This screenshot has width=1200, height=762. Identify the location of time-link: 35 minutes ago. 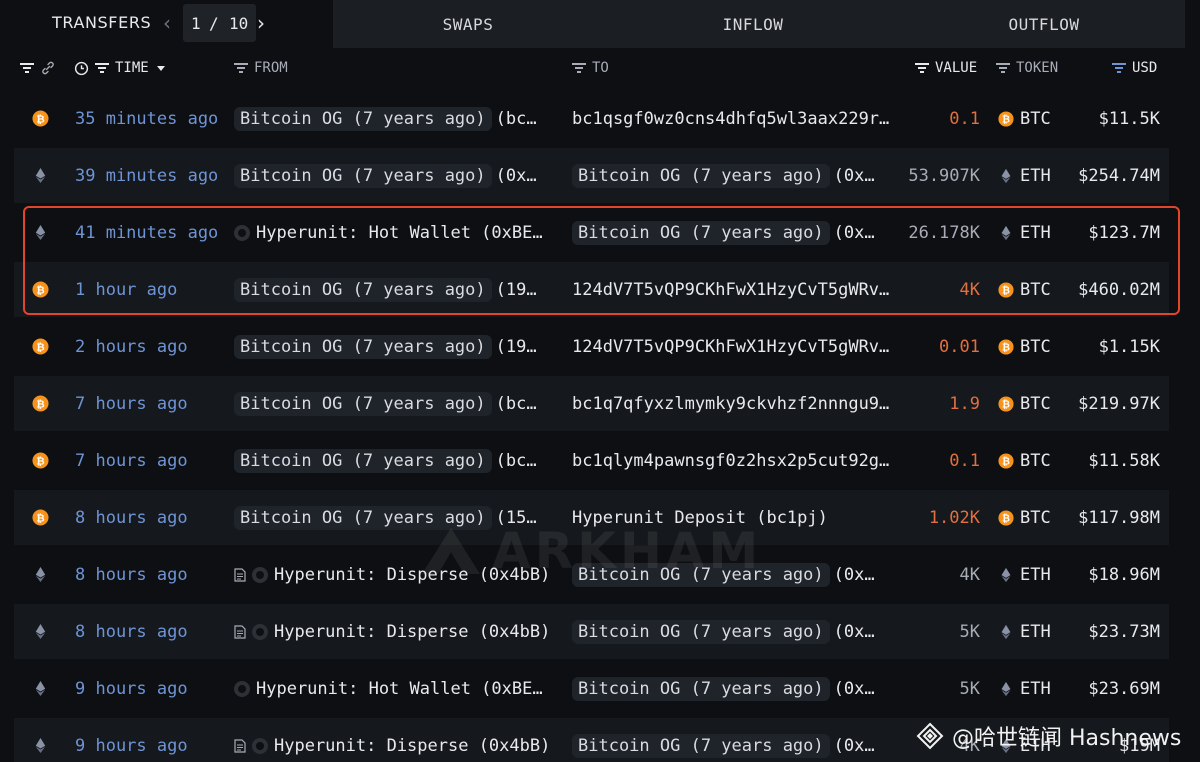
(152, 118).